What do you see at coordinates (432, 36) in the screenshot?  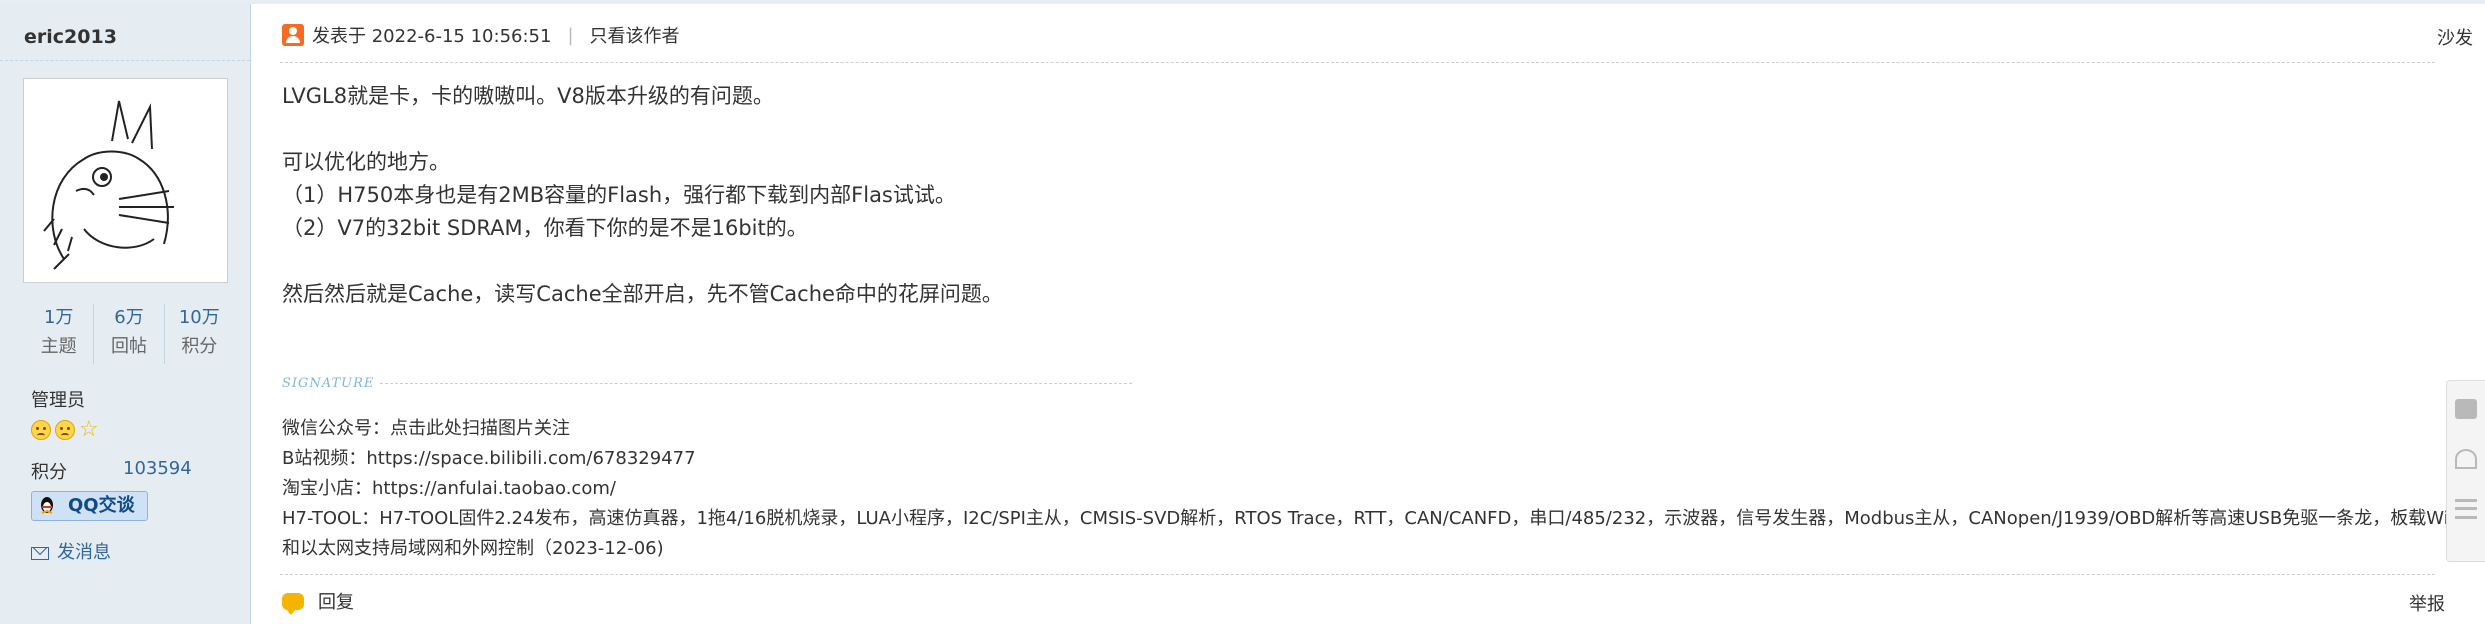 I see `post-date: 发表于 2022-6-15 10:56:51` at bounding box center [432, 36].